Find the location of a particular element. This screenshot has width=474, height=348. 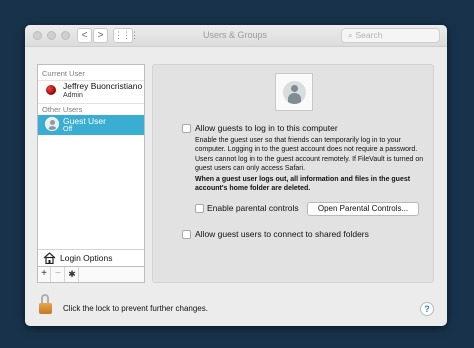

title-bar: < > ⋮⋮⋮ Users & Groups ⌕ Search is located at coordinates (236, 36).